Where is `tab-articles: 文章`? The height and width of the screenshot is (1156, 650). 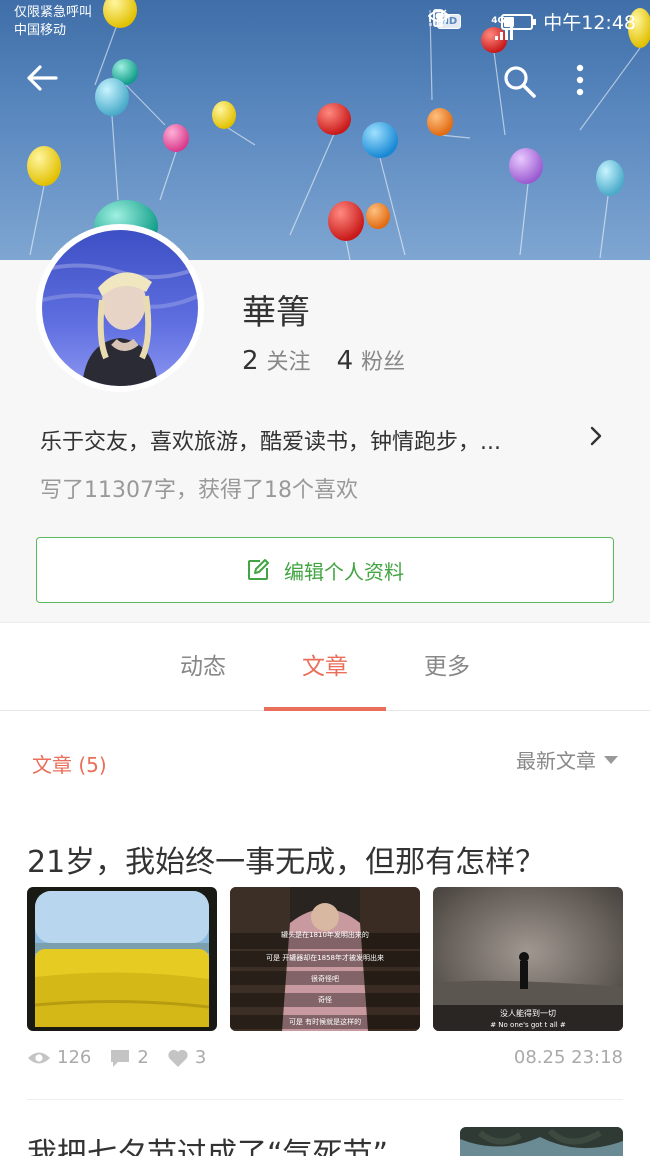
tab-articles: 文章 is located at coordinates (325, 667).